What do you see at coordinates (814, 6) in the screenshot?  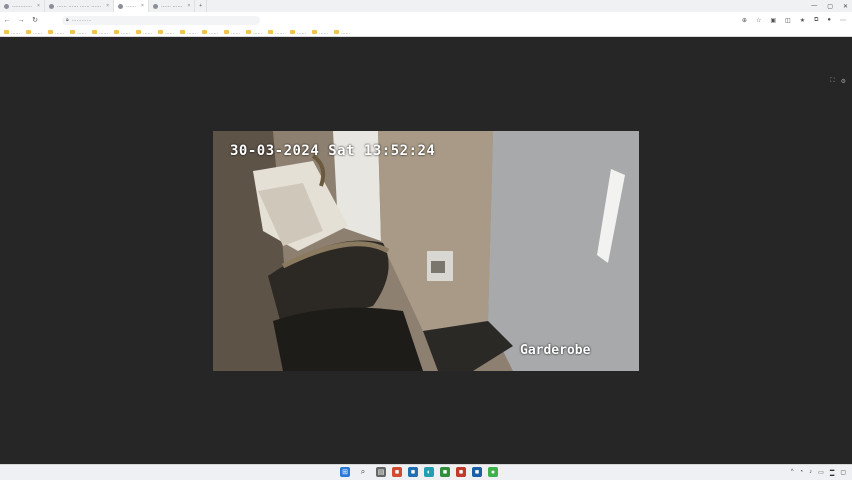 I see `minimize-icon: —` at bounding box center [814, 6].